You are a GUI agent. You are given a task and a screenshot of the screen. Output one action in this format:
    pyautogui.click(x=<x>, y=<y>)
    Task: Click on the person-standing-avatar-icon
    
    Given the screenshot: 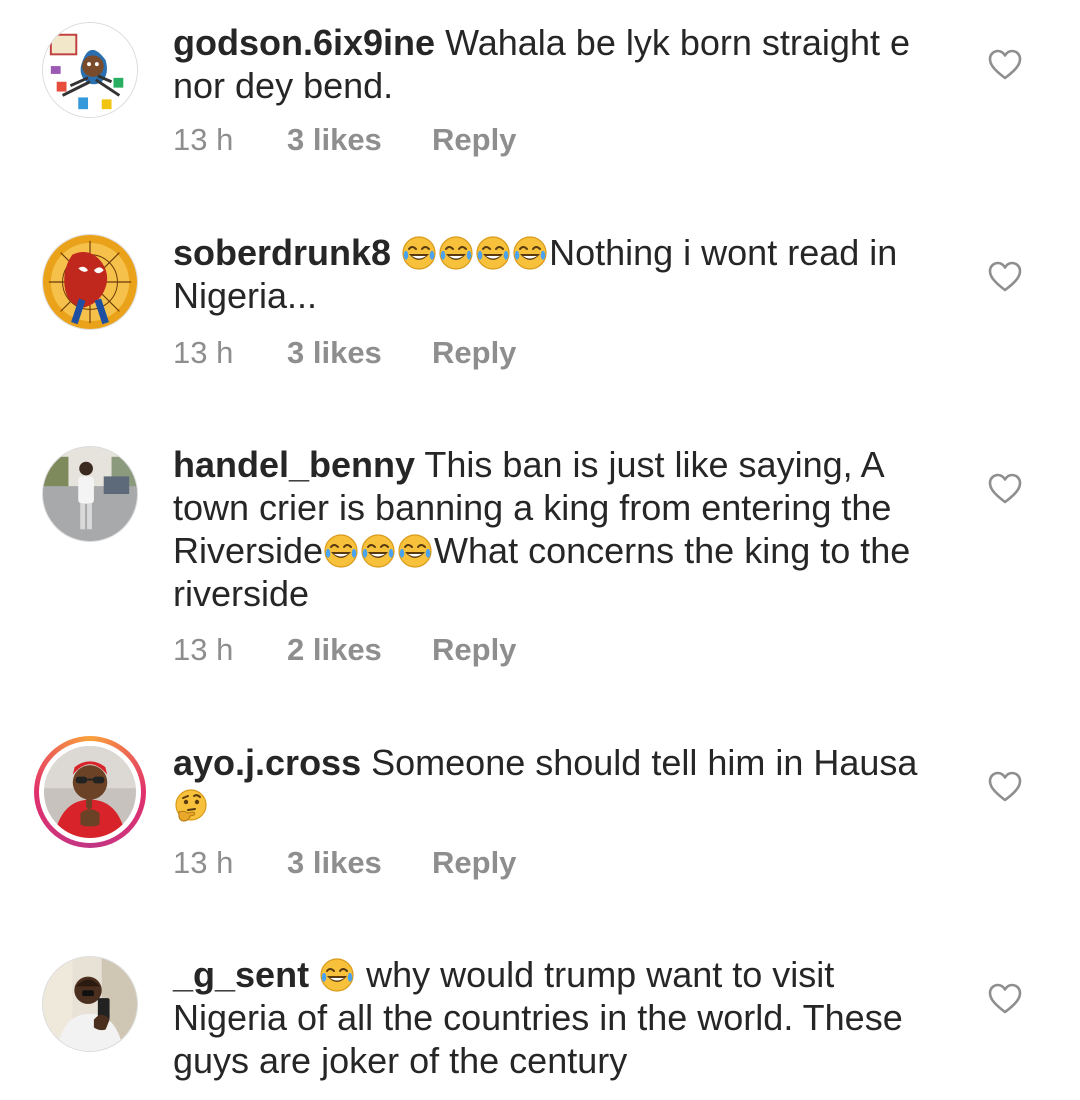 What is the action you would take?
    pyautogui.click(x=90, y=494)
    